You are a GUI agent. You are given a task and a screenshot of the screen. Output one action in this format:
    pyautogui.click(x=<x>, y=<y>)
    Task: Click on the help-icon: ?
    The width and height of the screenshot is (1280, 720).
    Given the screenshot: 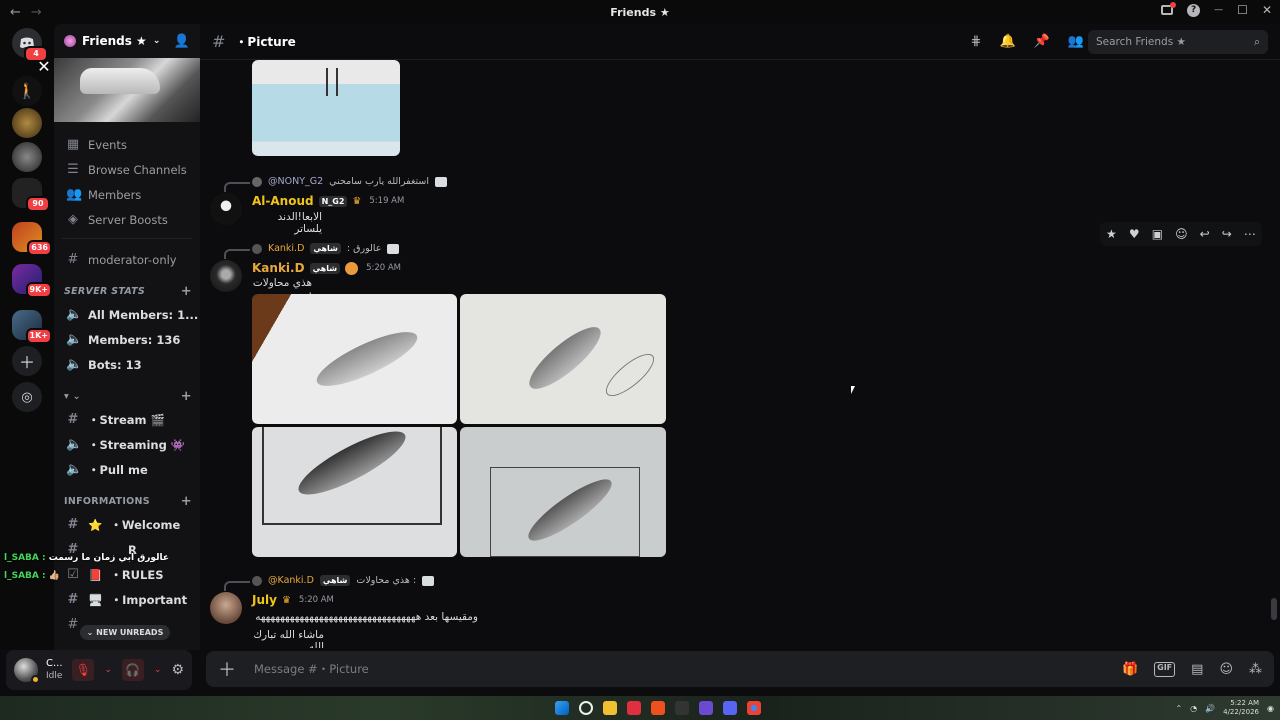 What is the action you would take?
    pyautogui.click(x=1194, y=10)
    